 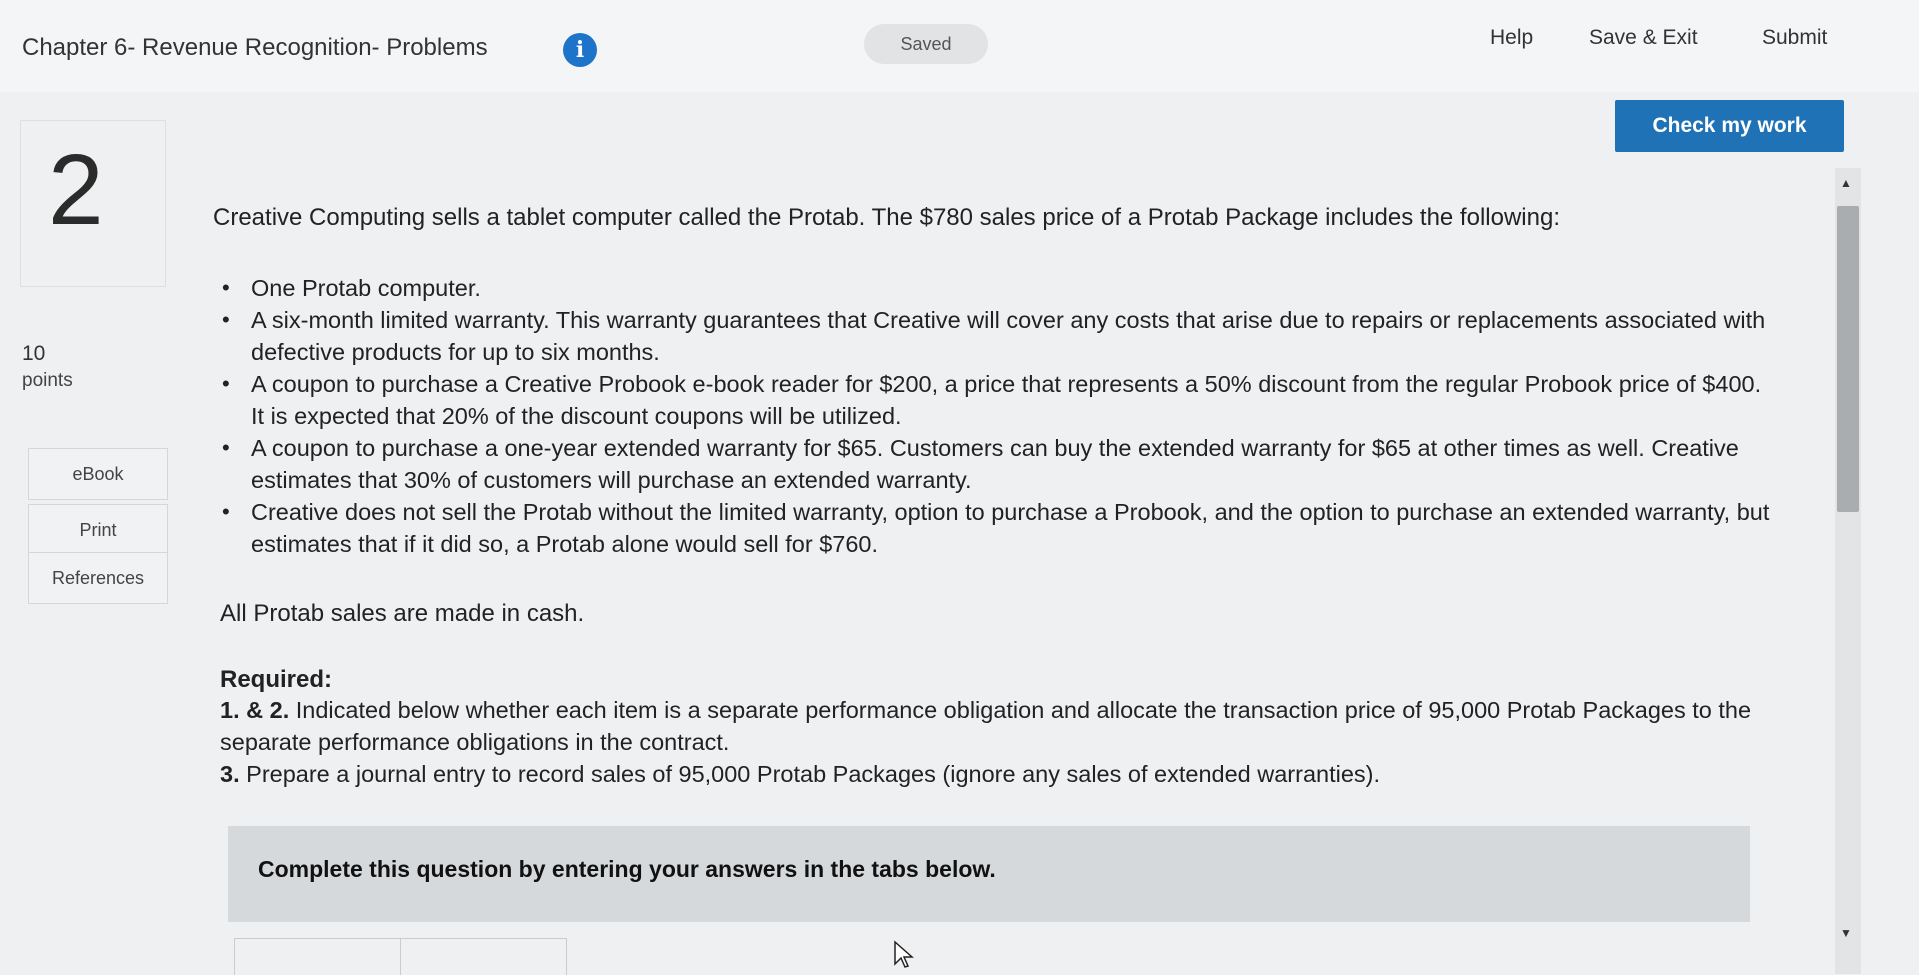 What do you see at coordinates (1729, 126) in the screenshot?
I see `check-my-work-button: Check my work` at bounding box center [1729, 126].